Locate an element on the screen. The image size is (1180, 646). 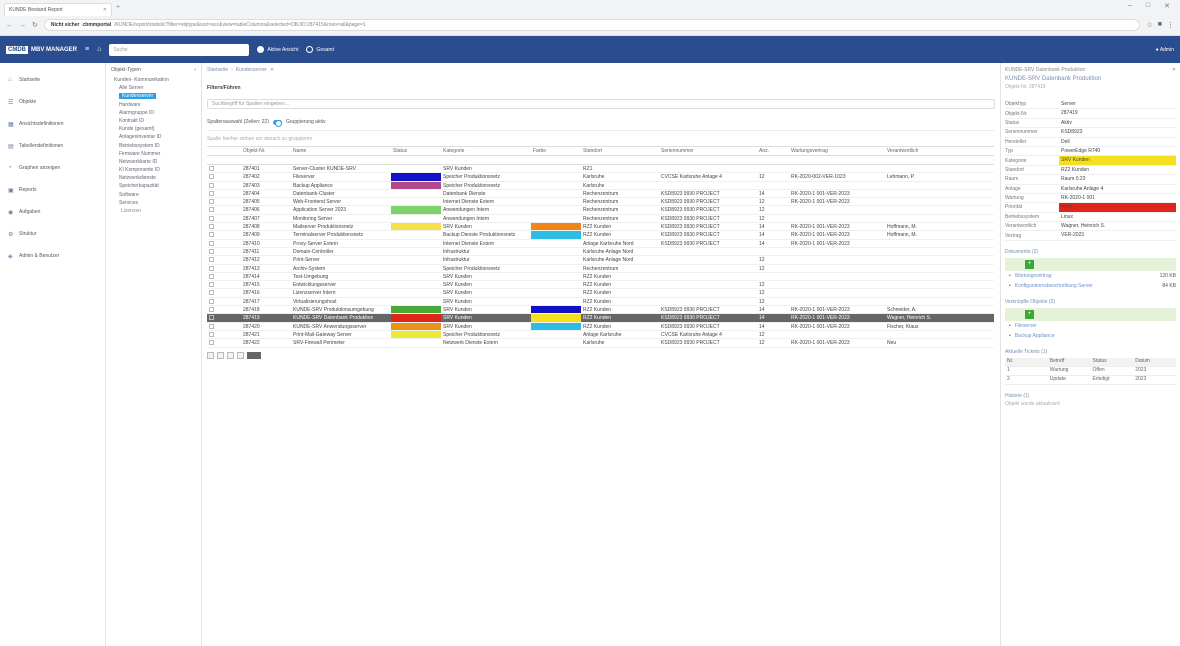
tree-item: Alle Server is located at coordinates (153, 88).